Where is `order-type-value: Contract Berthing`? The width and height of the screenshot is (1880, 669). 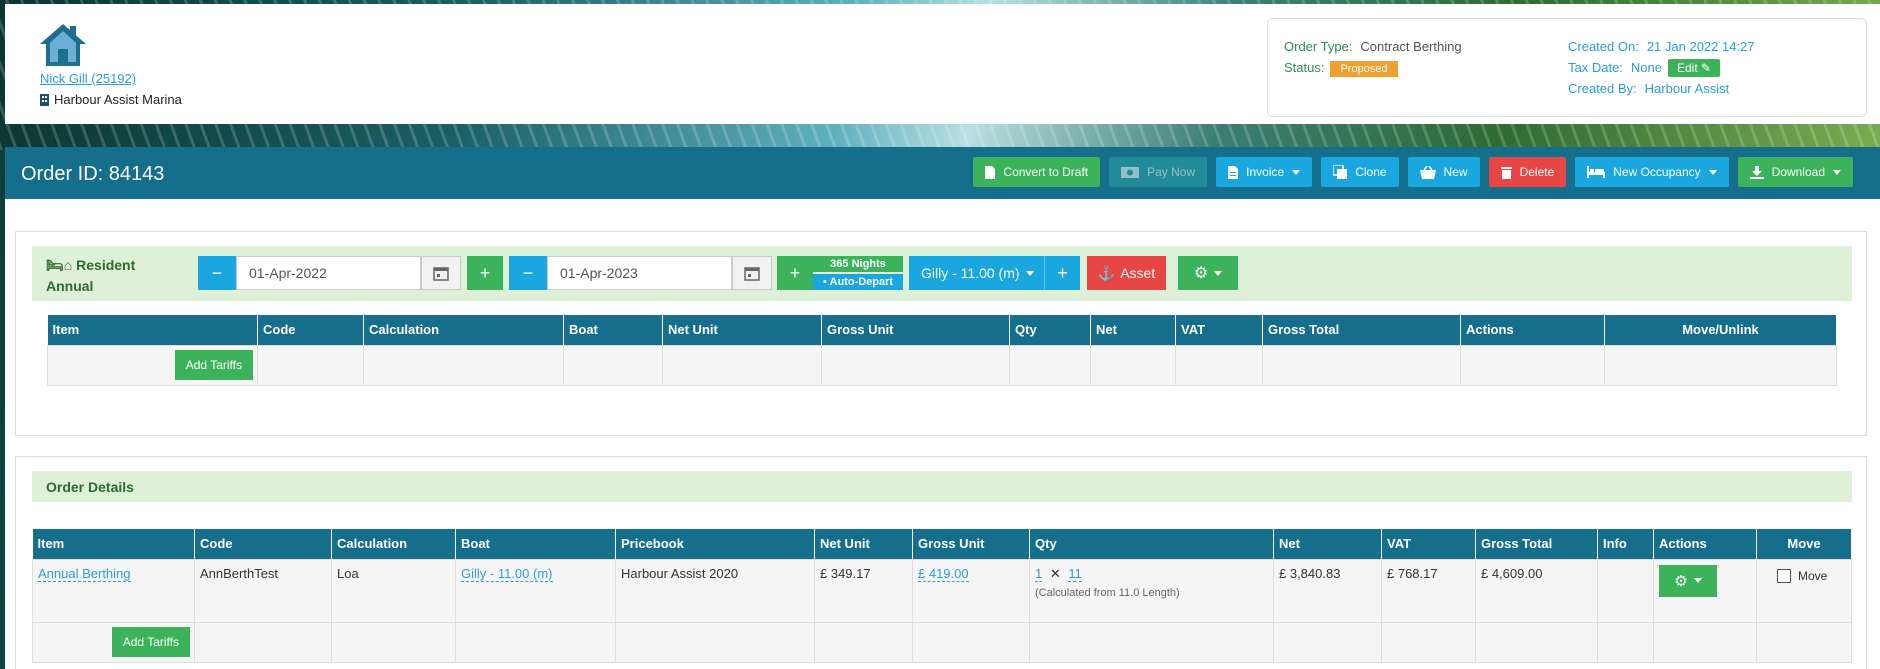 order-type-value: Contract Berthing is located at coordinates (1411, 46).